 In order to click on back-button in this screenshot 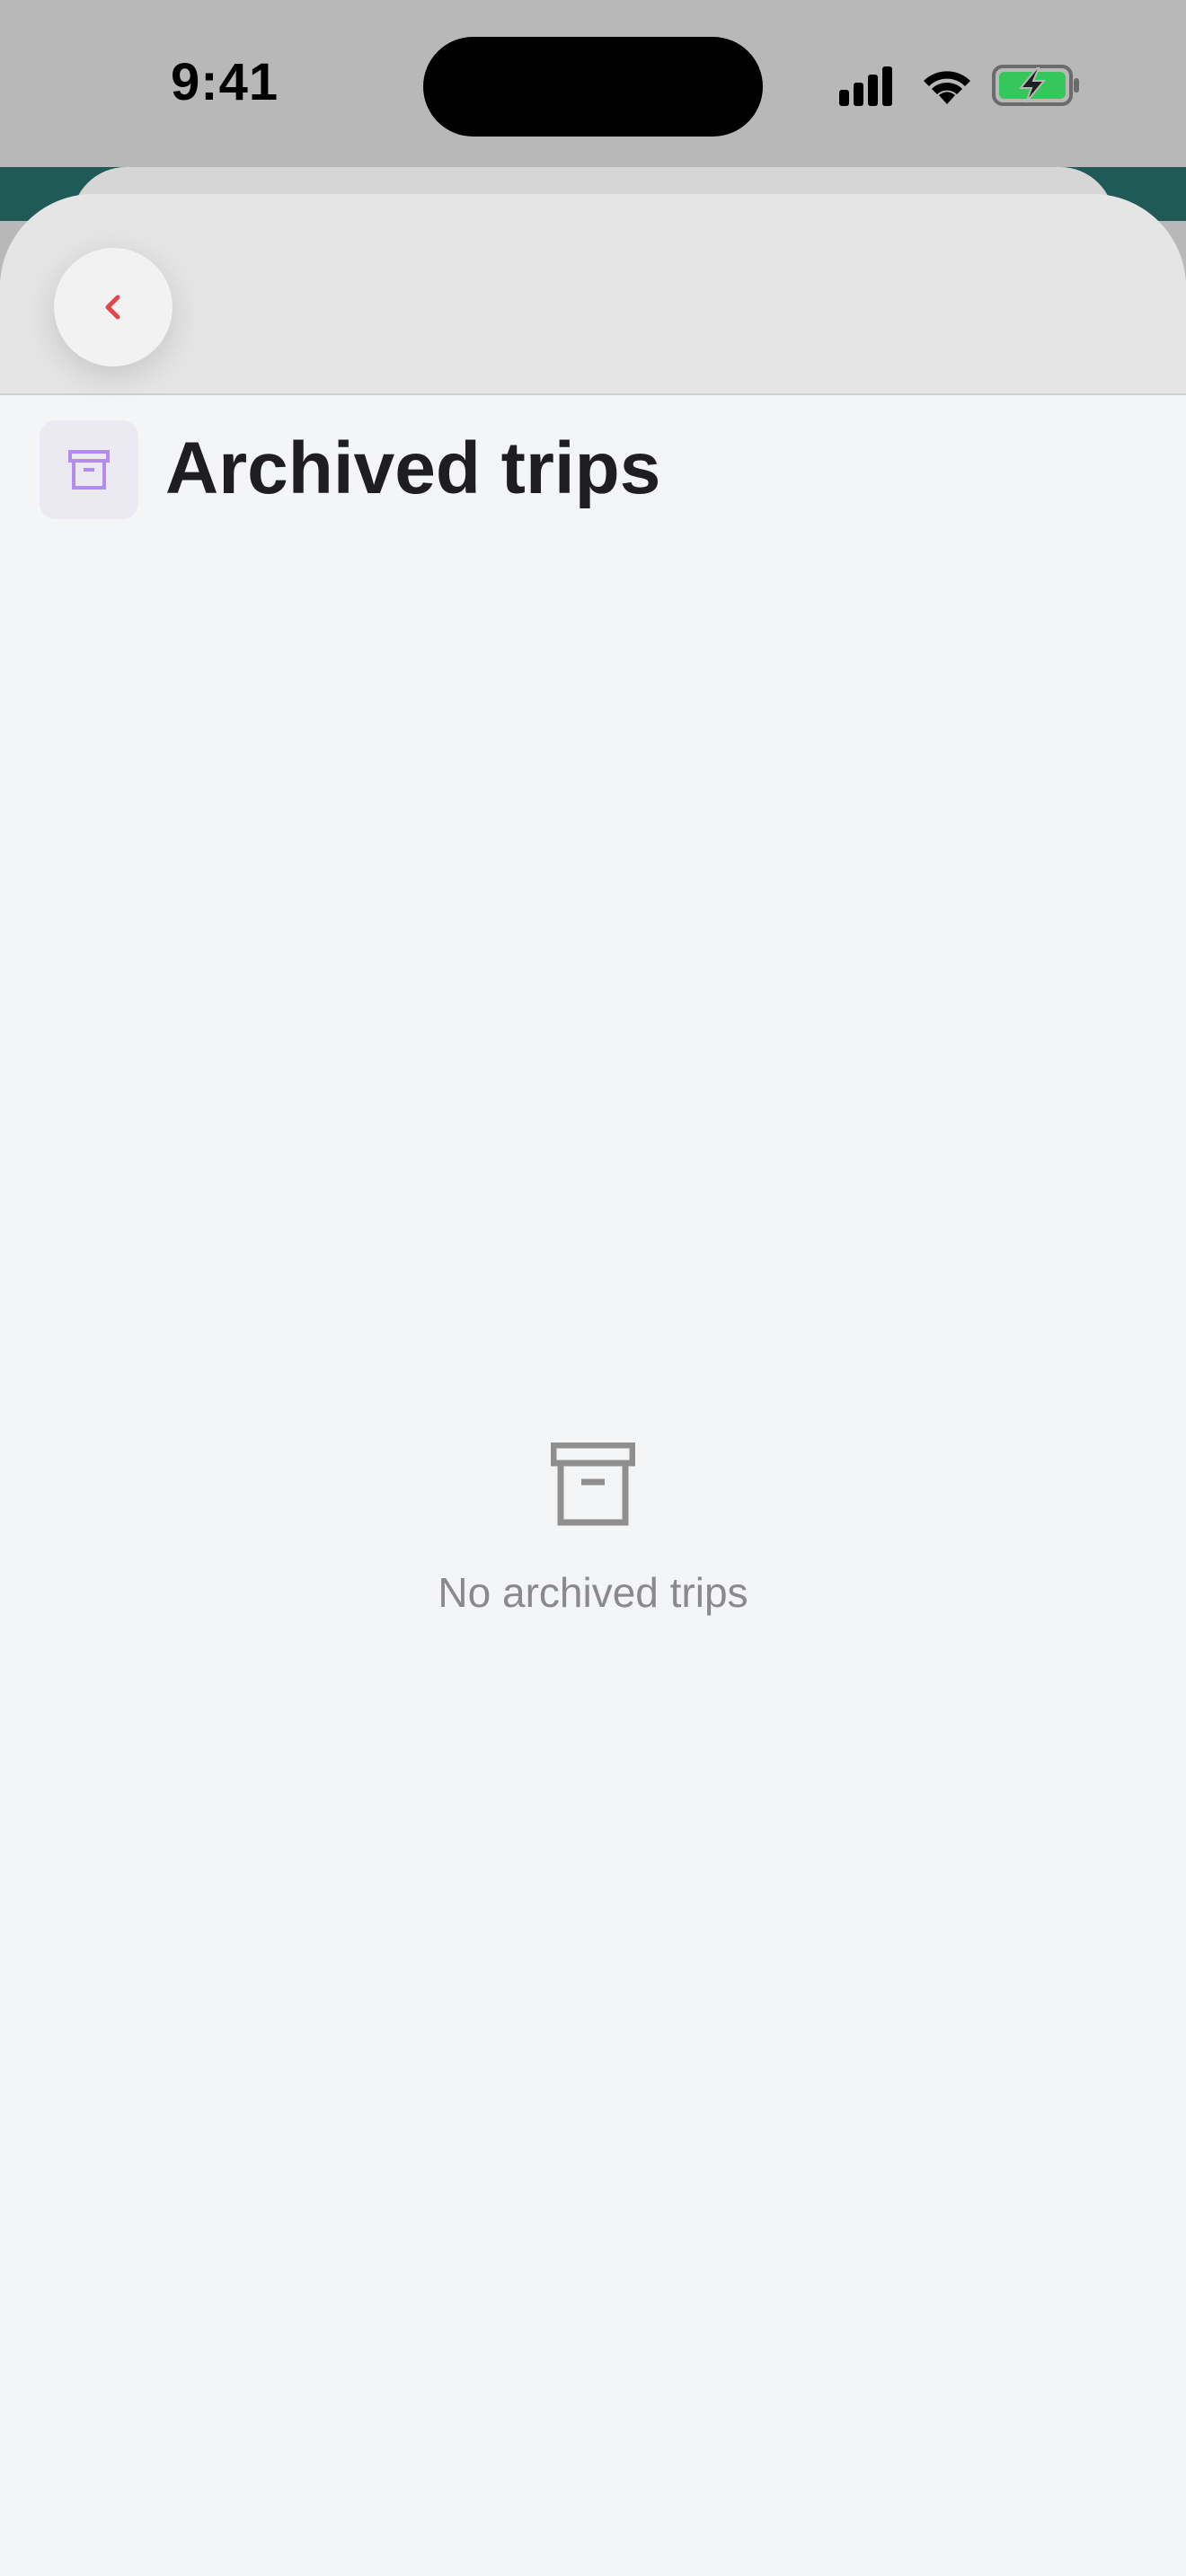, I will do `click(113, 307)`.